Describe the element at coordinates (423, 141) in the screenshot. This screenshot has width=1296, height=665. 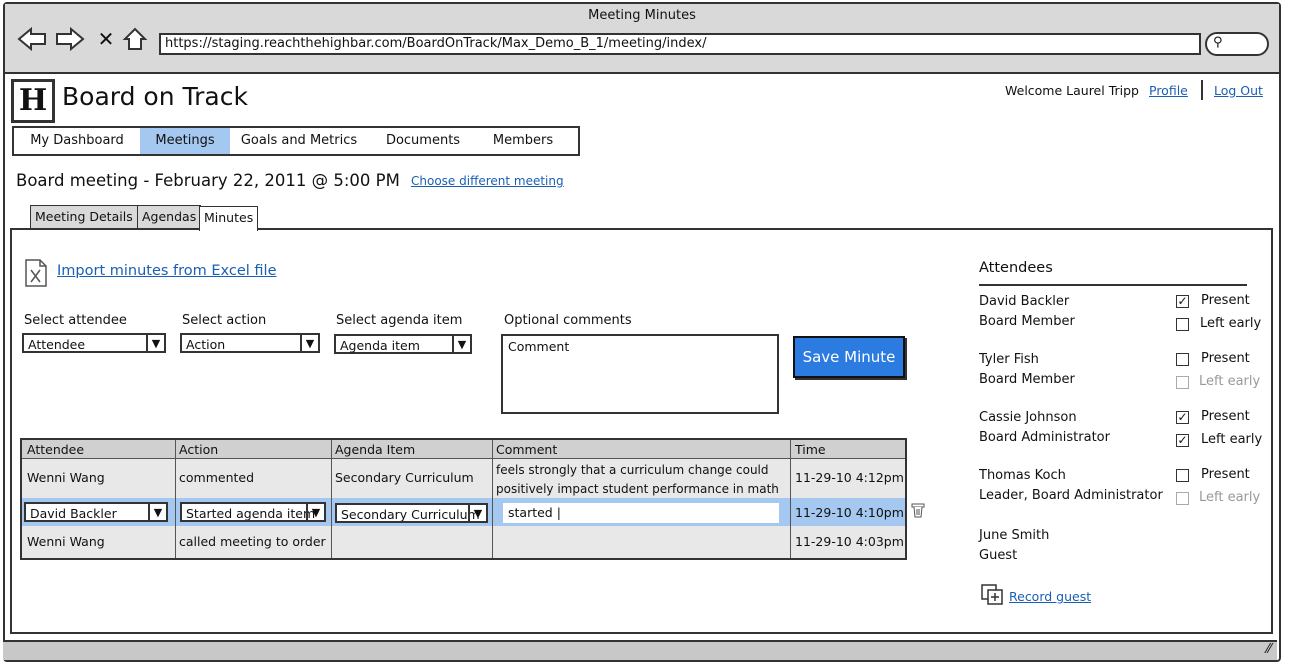
I see `nav-documents: Documents` at that location.